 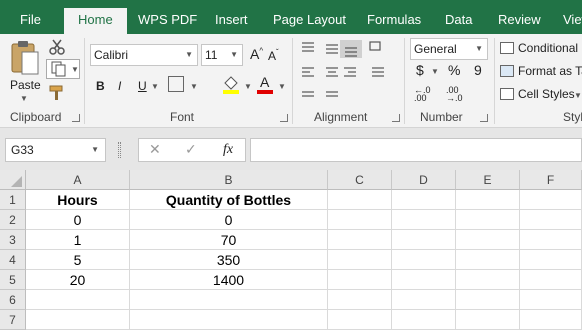 What do you see at coordinates (488, 320) in the screenshot?
I see `cell-e7` at bounding box center [488, 320].